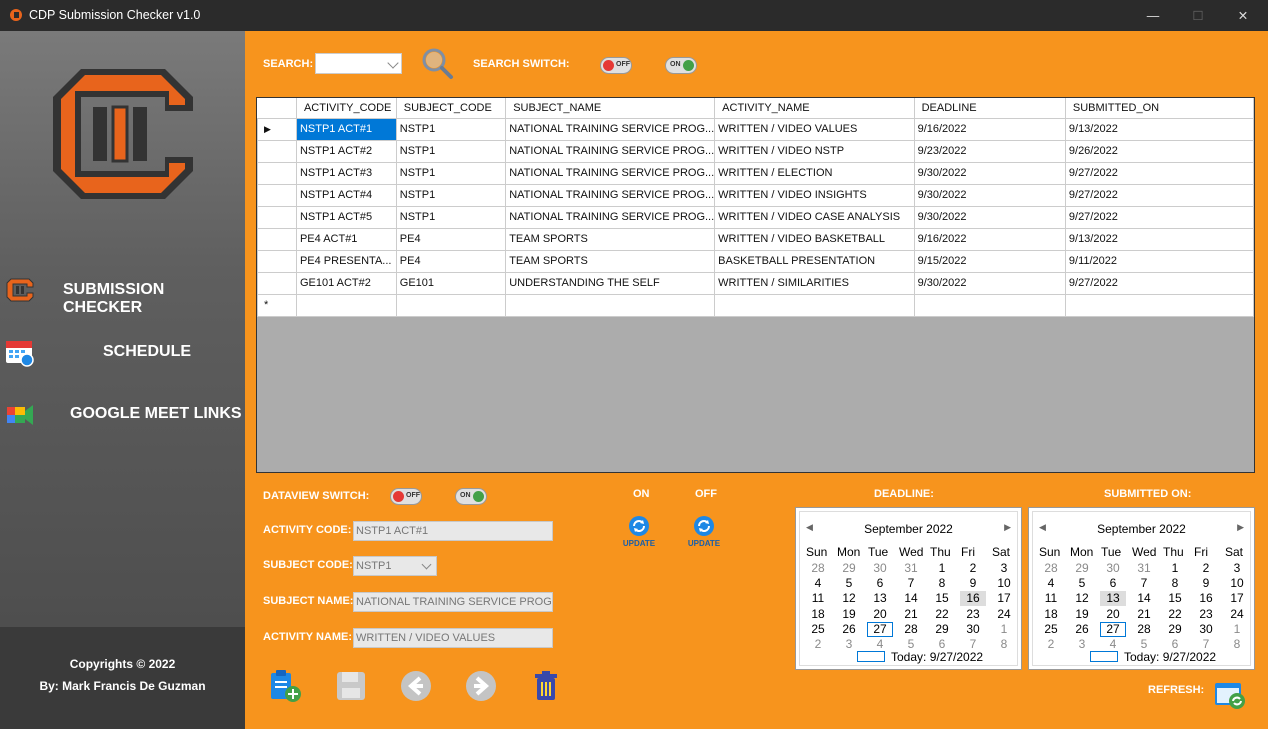 Image resolution: width=1268 pixels, height=729 pixels. What do you see at coordinates (990, 108) in the screenshot?
I see `column-header: DEADLINE` at bounding box center [990, 108].